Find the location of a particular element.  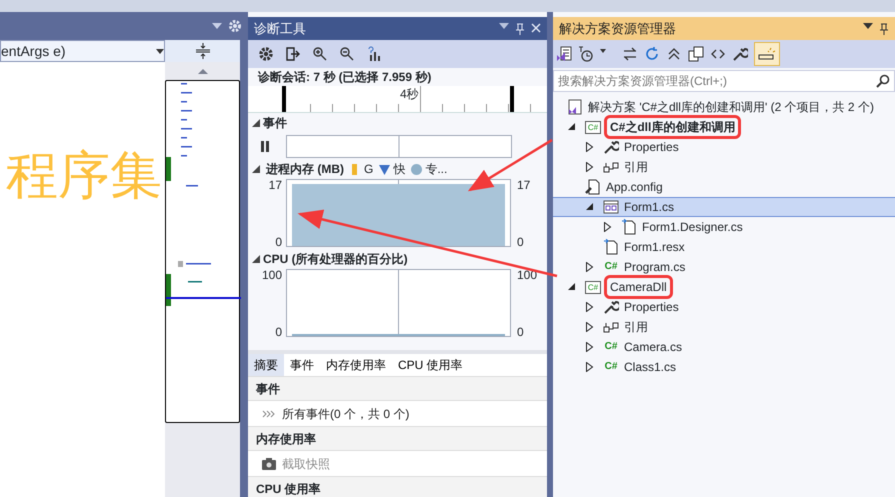

solution-icon is located at coordinates (575, 107).